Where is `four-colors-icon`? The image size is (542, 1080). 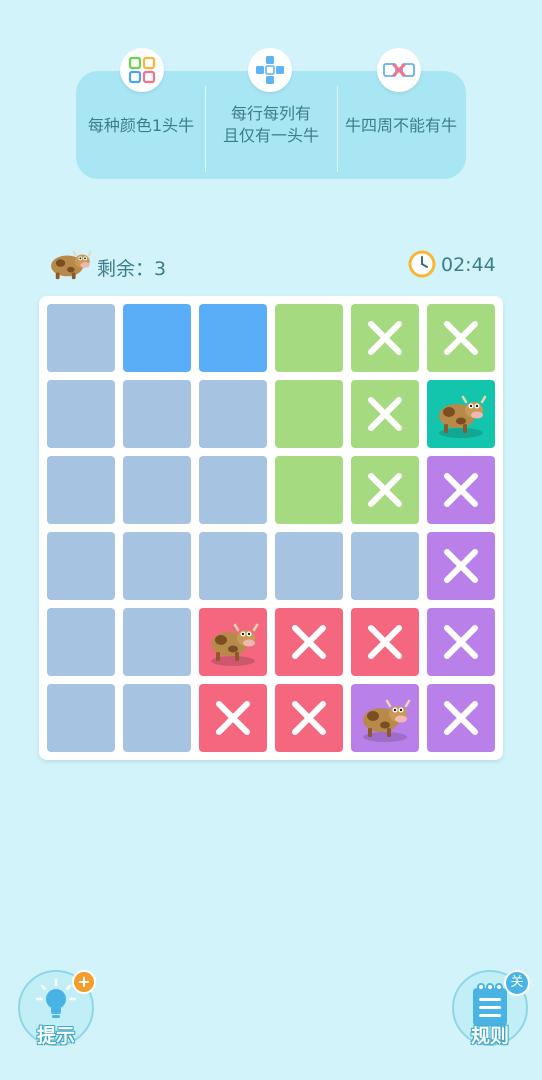 four-colors-icon is located at coordinates (142, 70).